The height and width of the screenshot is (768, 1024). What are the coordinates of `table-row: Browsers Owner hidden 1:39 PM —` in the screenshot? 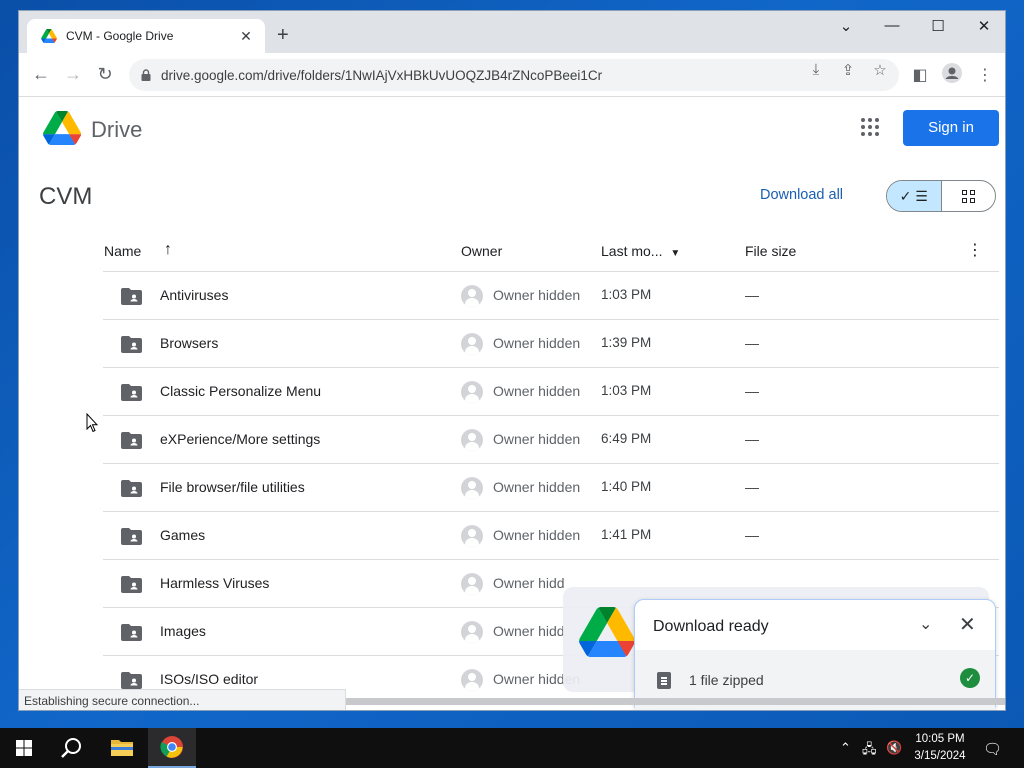 It's located at (551, 344).